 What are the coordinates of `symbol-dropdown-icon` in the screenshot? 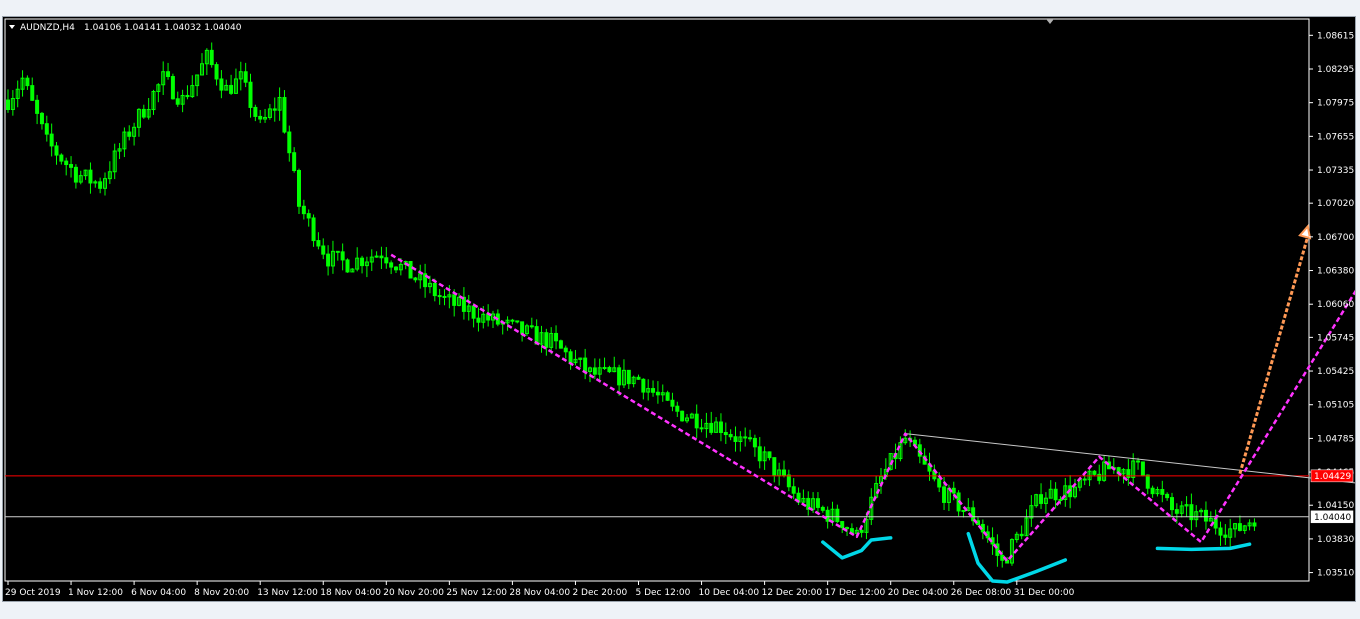 It's located at (12, 27).